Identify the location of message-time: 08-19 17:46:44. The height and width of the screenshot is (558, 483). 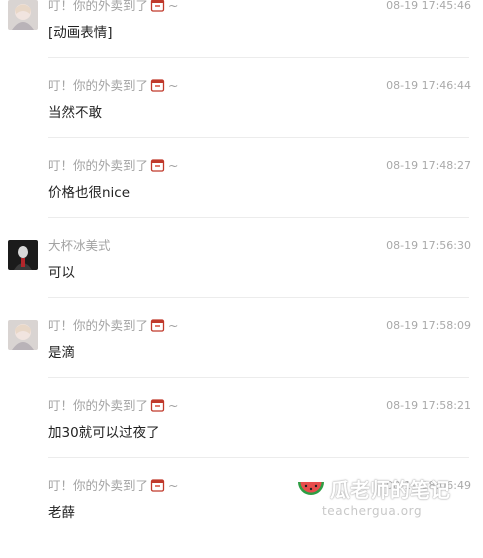
(428, 85).